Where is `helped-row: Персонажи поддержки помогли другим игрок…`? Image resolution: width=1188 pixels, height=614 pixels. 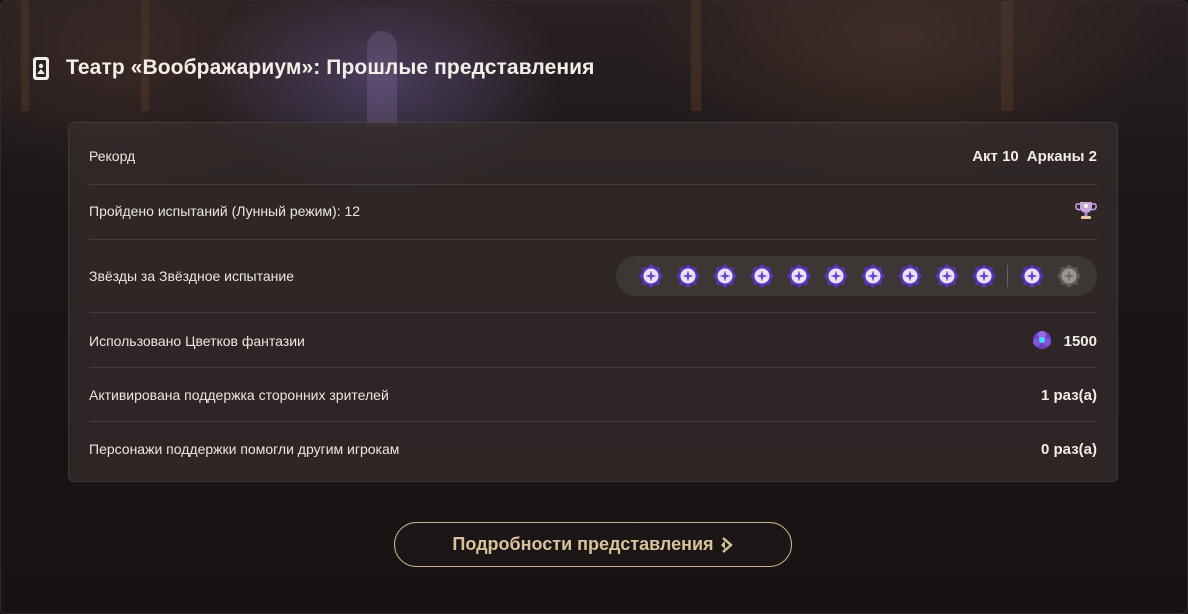
helped-row: Персонажи поддержки помогли другим игрок… is located at coordinates (593, 449).